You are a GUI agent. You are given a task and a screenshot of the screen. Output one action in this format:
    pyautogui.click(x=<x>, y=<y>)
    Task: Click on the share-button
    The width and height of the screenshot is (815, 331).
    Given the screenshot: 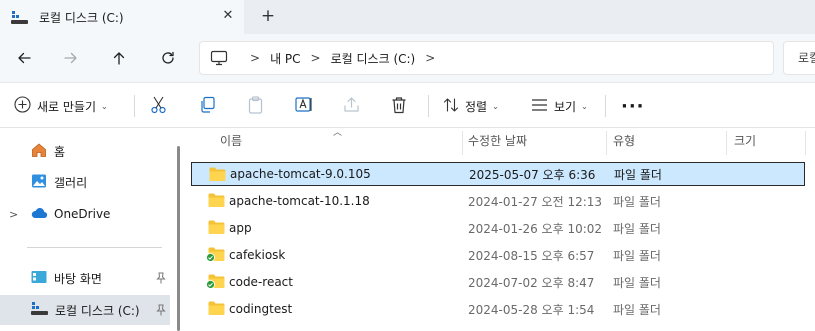 What is the action you would take?
    pyautogui.click(x=351, y=106)
    